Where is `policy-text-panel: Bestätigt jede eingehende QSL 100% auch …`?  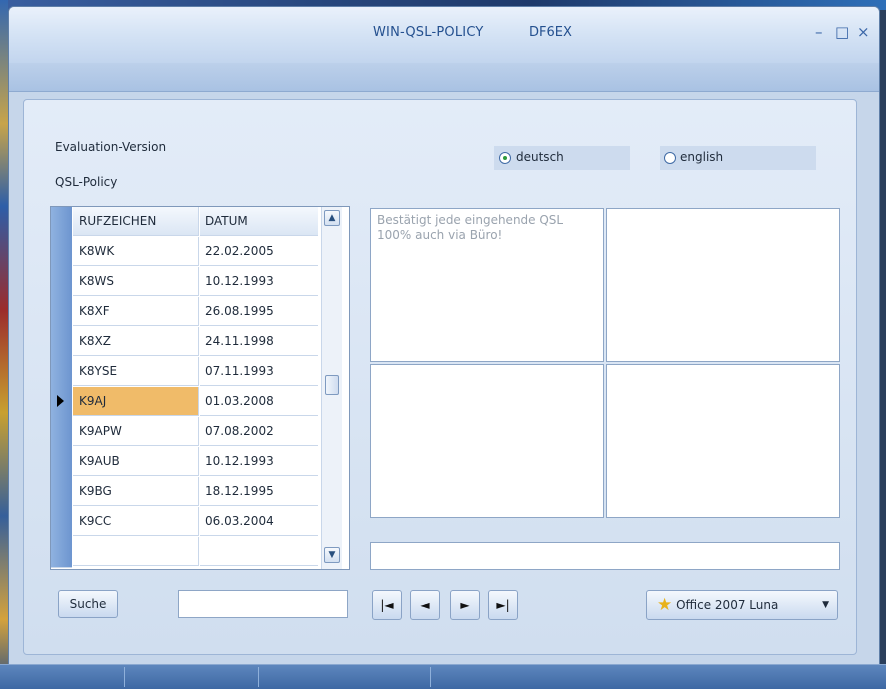 policy-text-panel: Bestätigt jede eingehende QSL 100% auch … is located at coordinates (487, 285).